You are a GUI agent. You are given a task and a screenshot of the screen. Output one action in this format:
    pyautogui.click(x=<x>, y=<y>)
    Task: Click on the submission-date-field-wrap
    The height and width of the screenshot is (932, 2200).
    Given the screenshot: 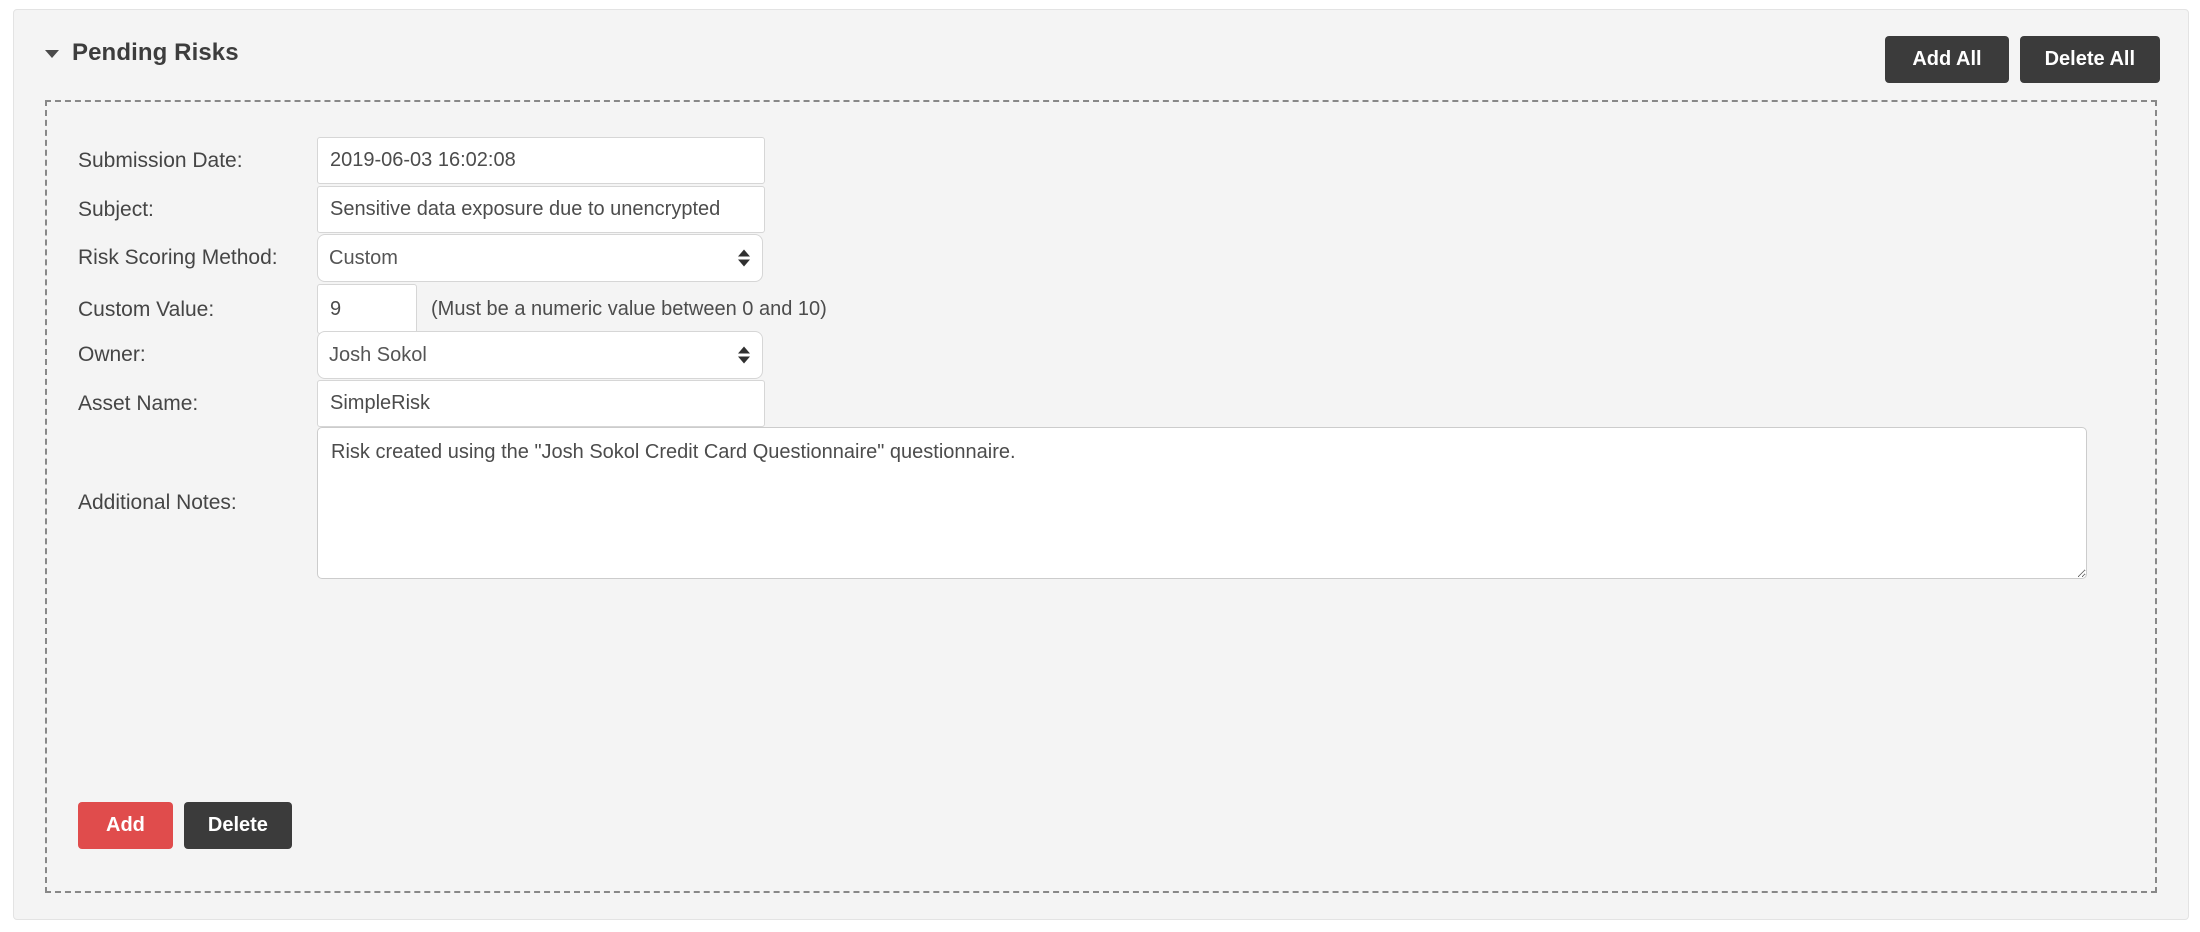 What is the action you would take?
    pyautogui.click(x=541, y=160)
    